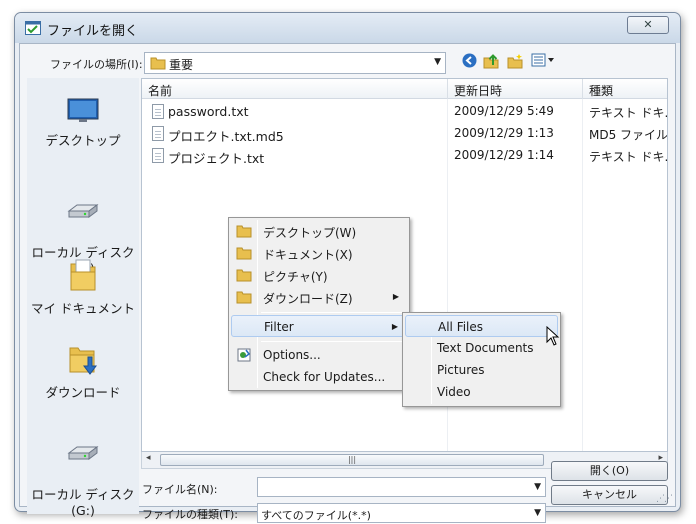 This screenshot has width=696, height=524. What do you see at coordinates (308, 299) in the screenshot?
I see `menu-item-label: ダウンロード(Z)` at bounding box center [308, 299].